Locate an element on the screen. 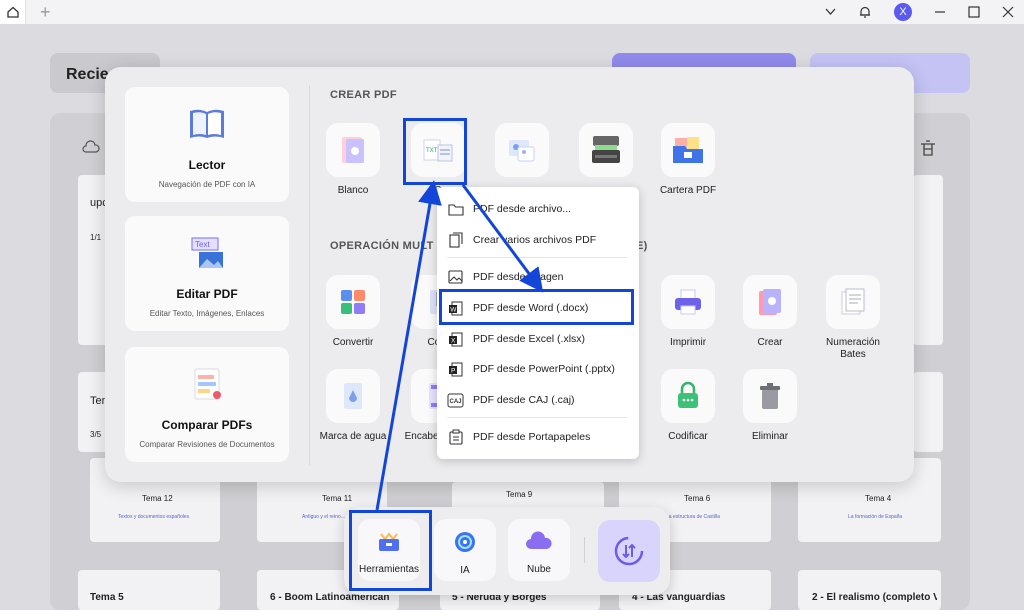 Image resolution: width=1024 pixels, height=610 pixels. menu-item-label: Crear varios archivos PDF is located at coordinates (535, 240).